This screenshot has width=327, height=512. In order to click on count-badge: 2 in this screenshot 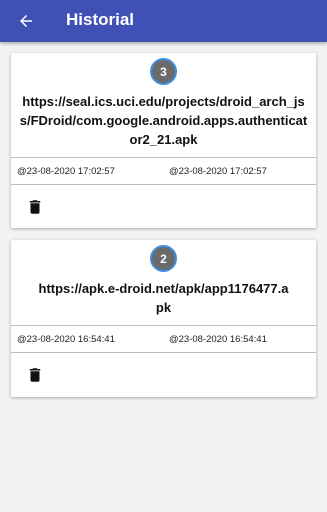, I will do `click(163, 258)`.